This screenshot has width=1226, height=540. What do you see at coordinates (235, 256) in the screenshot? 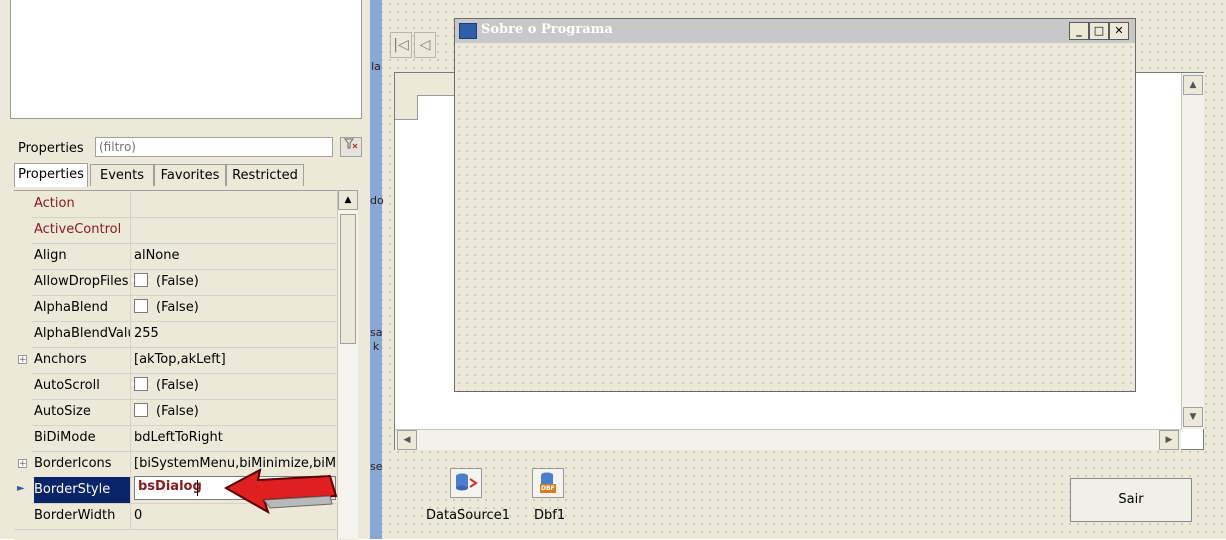
I see `property-value: alNone` at bounding box center [235, 256].